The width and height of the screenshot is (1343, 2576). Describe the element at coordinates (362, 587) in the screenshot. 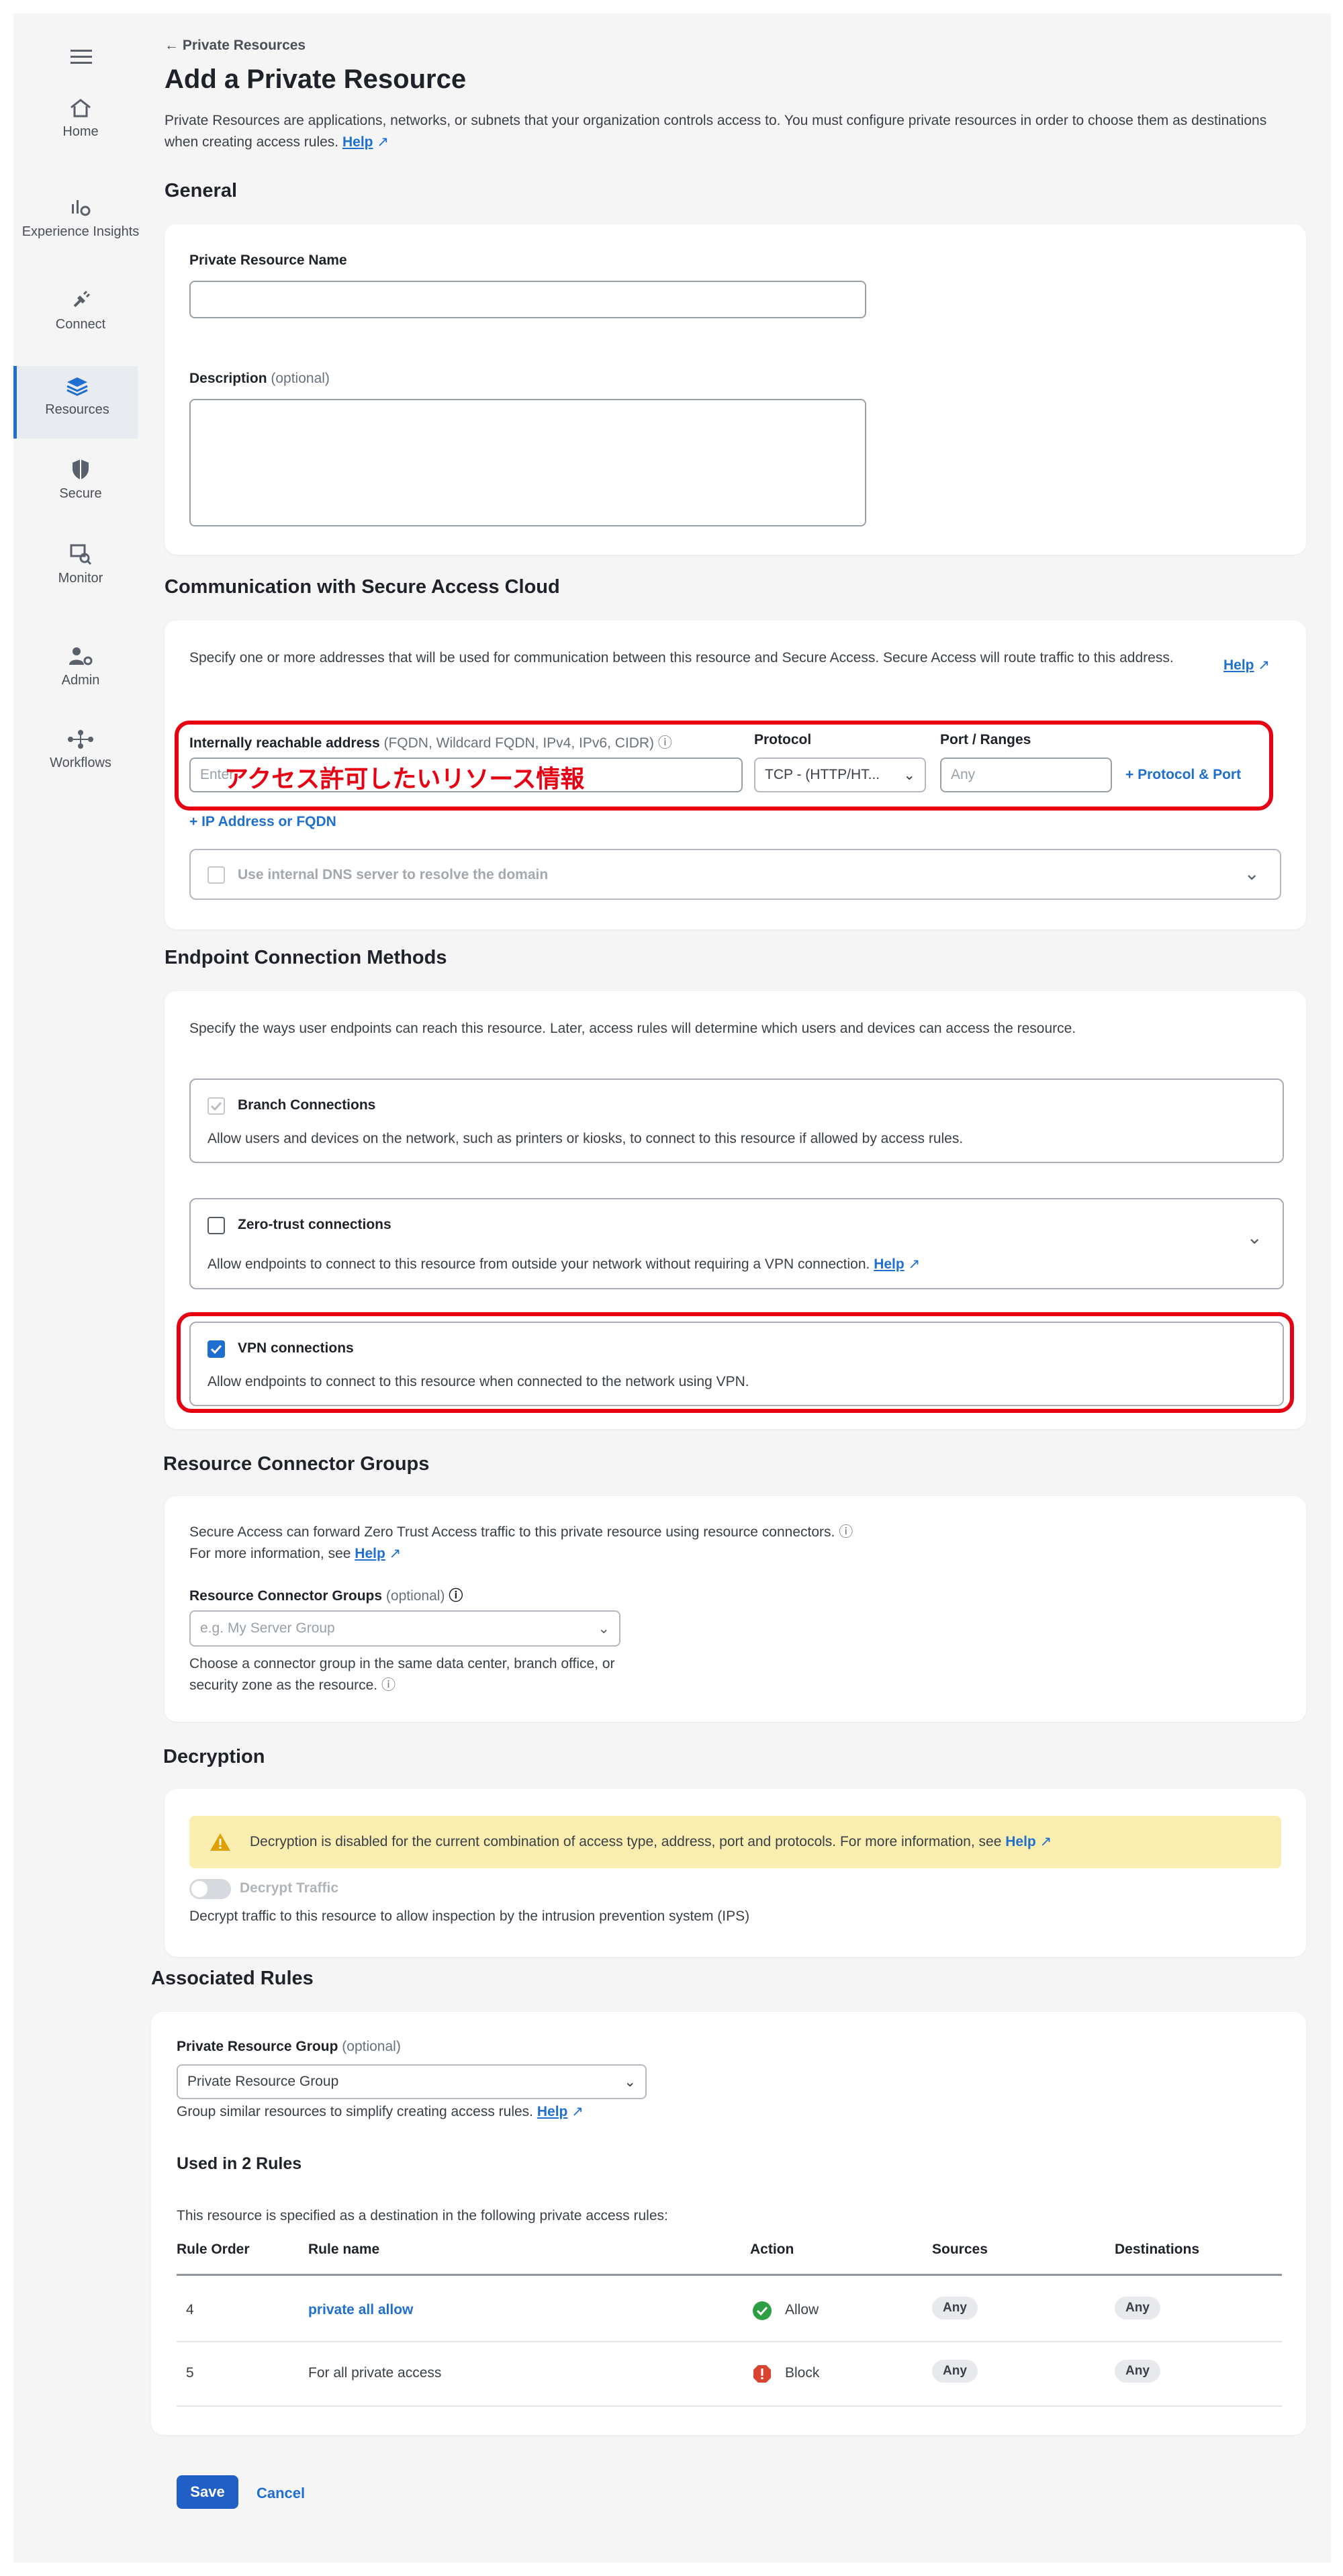

I see `communication-heading: Communication with Secure Access Cloud` at that location.